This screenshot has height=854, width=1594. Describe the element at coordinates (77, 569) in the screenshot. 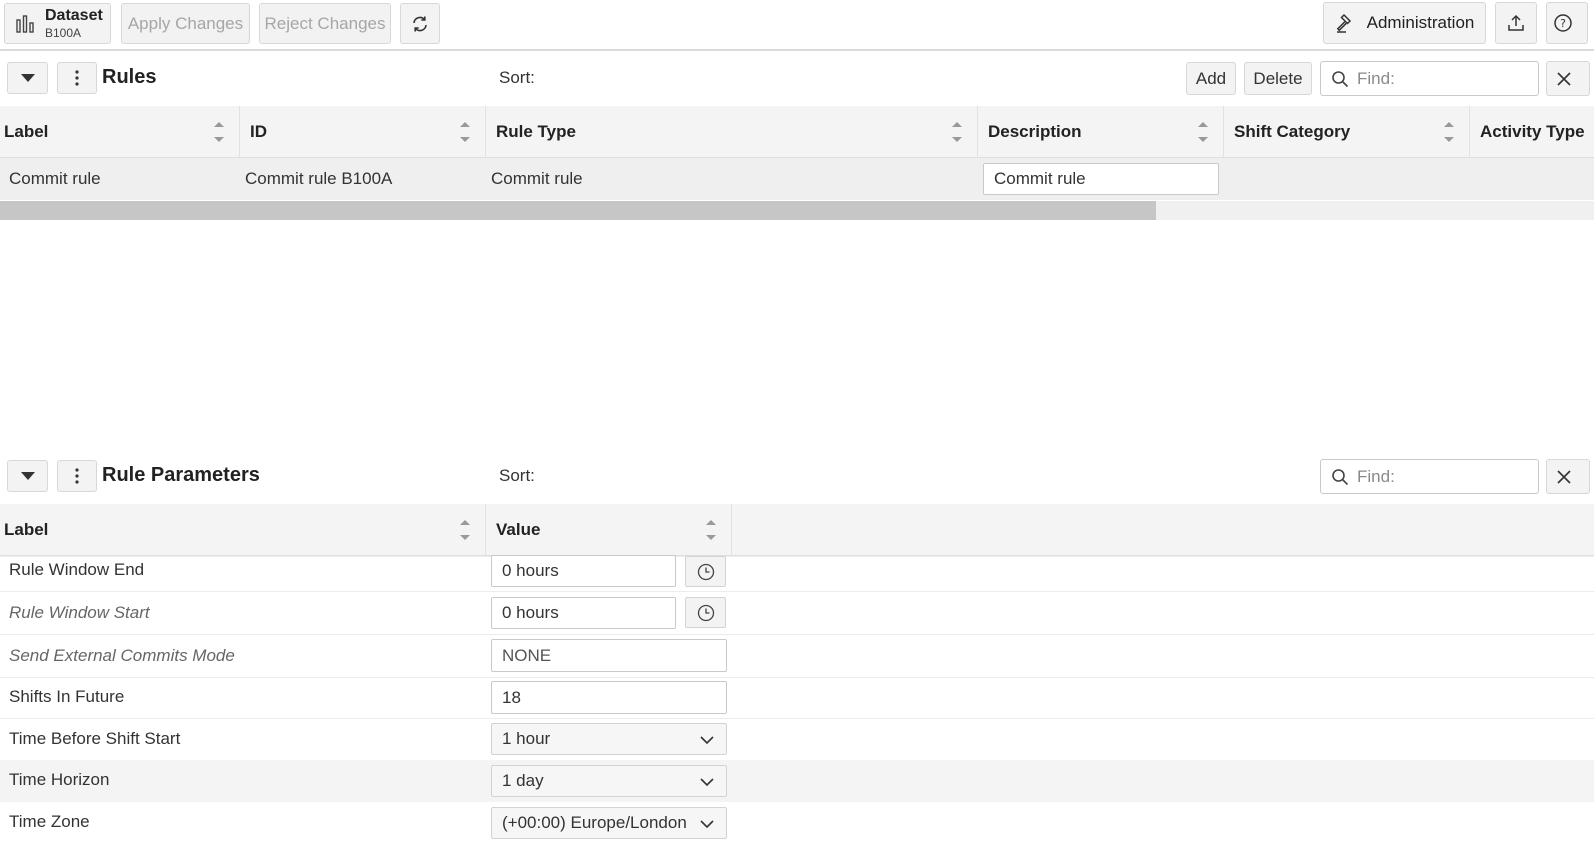

I see `param-label: Rule Window End` at that location.